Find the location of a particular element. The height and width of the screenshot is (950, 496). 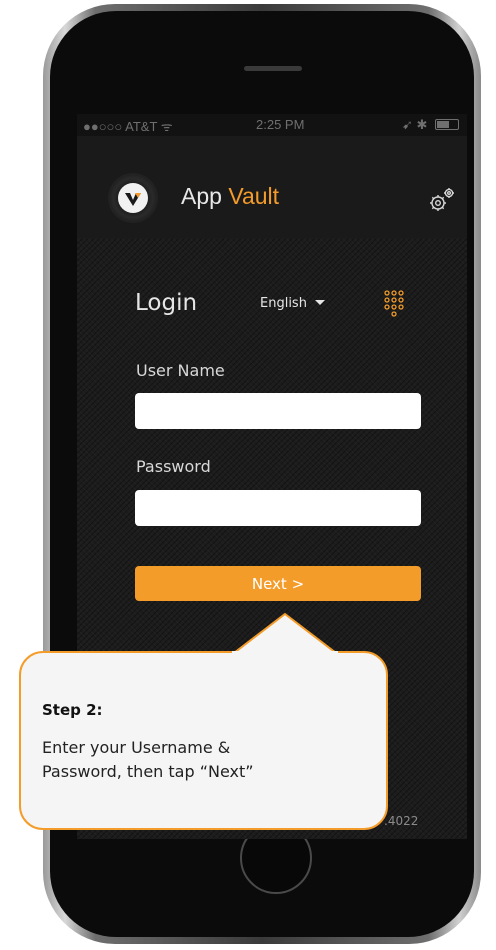

callout-pointer-mask is located at coordinates (285, 653).